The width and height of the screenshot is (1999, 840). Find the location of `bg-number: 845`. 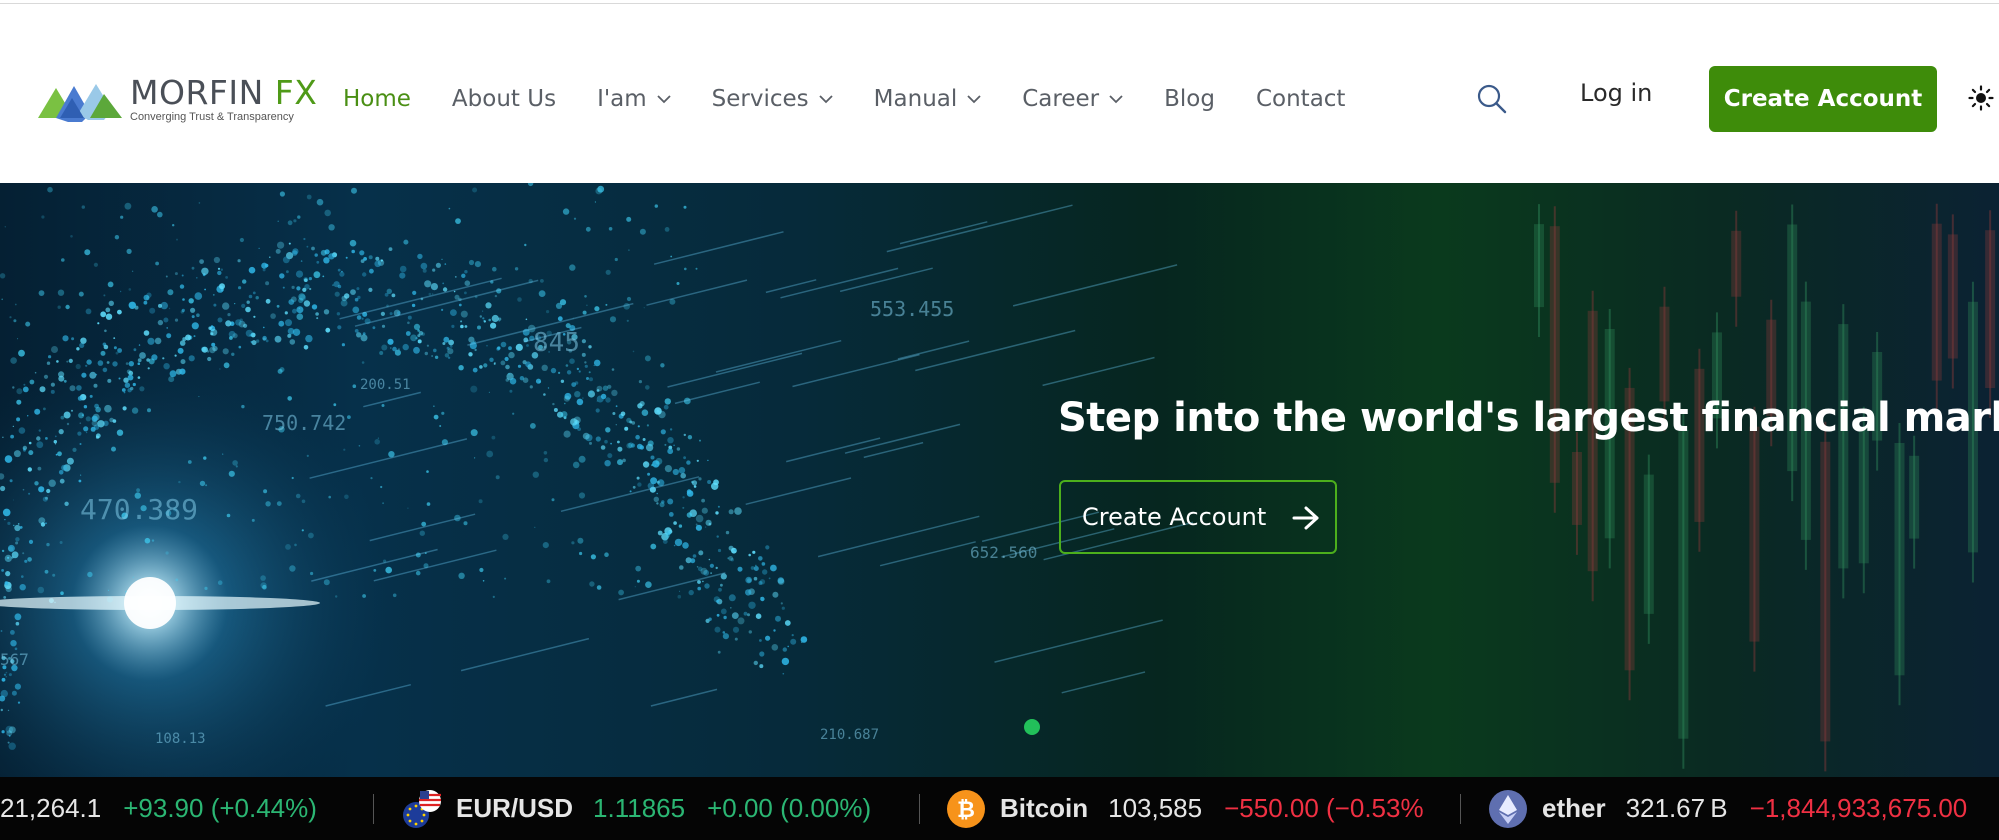

bg-number: 845 is located at coordinates (556, 343).